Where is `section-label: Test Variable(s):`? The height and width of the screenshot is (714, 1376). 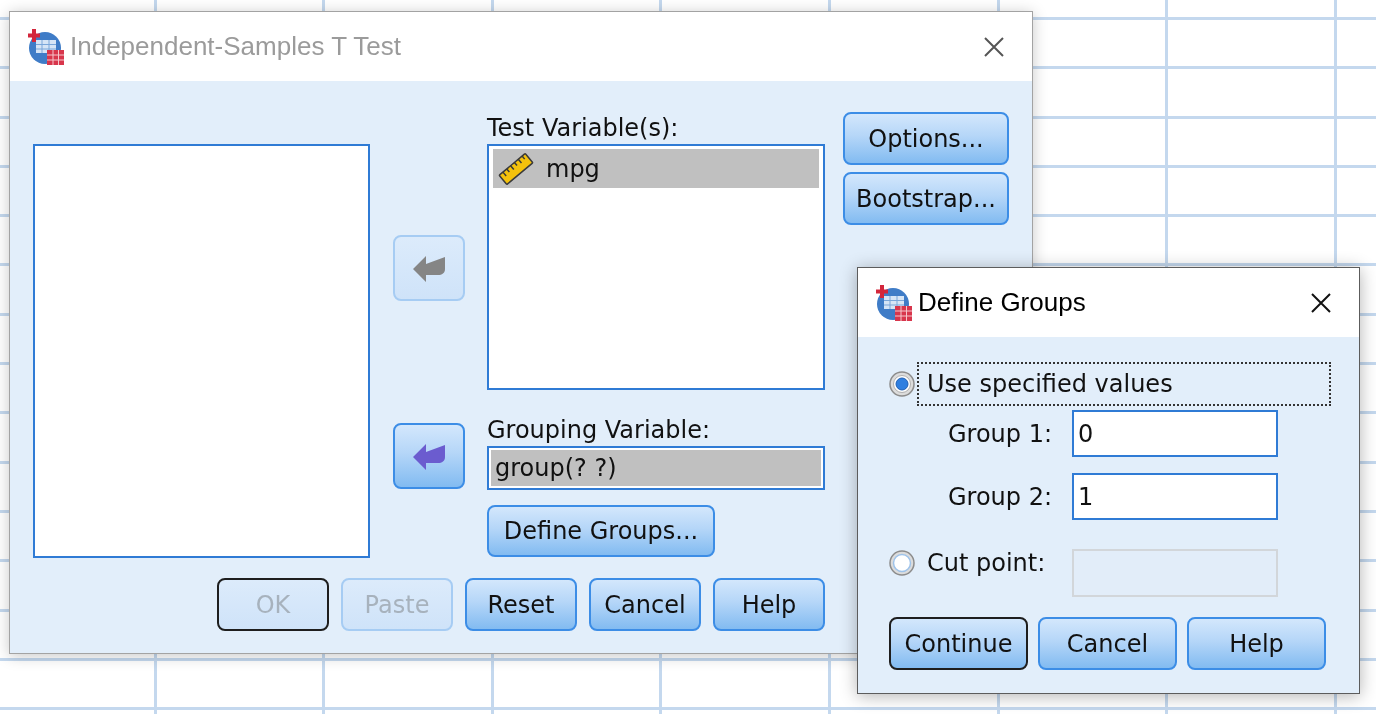 section-label: Test Variable(s): is located at coordinates (583, 128).